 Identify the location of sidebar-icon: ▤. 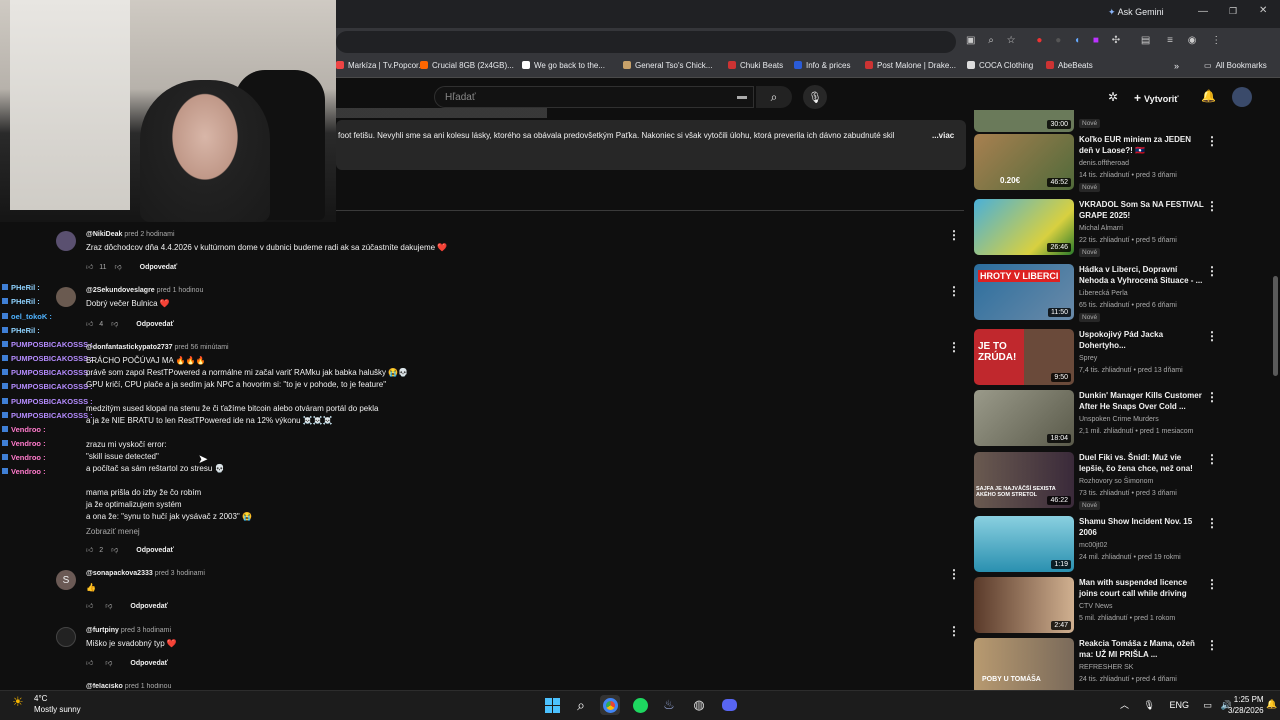
(1145, 40).